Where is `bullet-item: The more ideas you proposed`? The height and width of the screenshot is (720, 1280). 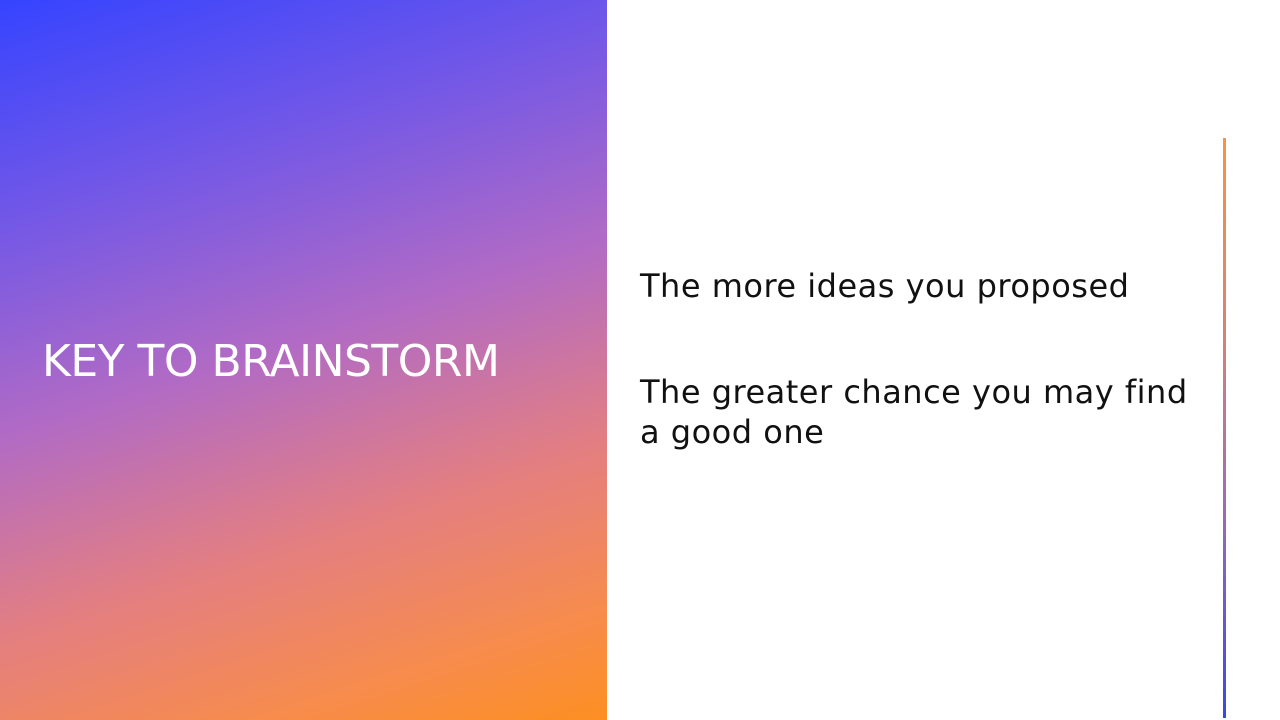 bullet-item: The more ideas you proposed is located at coordinates (885, 286).